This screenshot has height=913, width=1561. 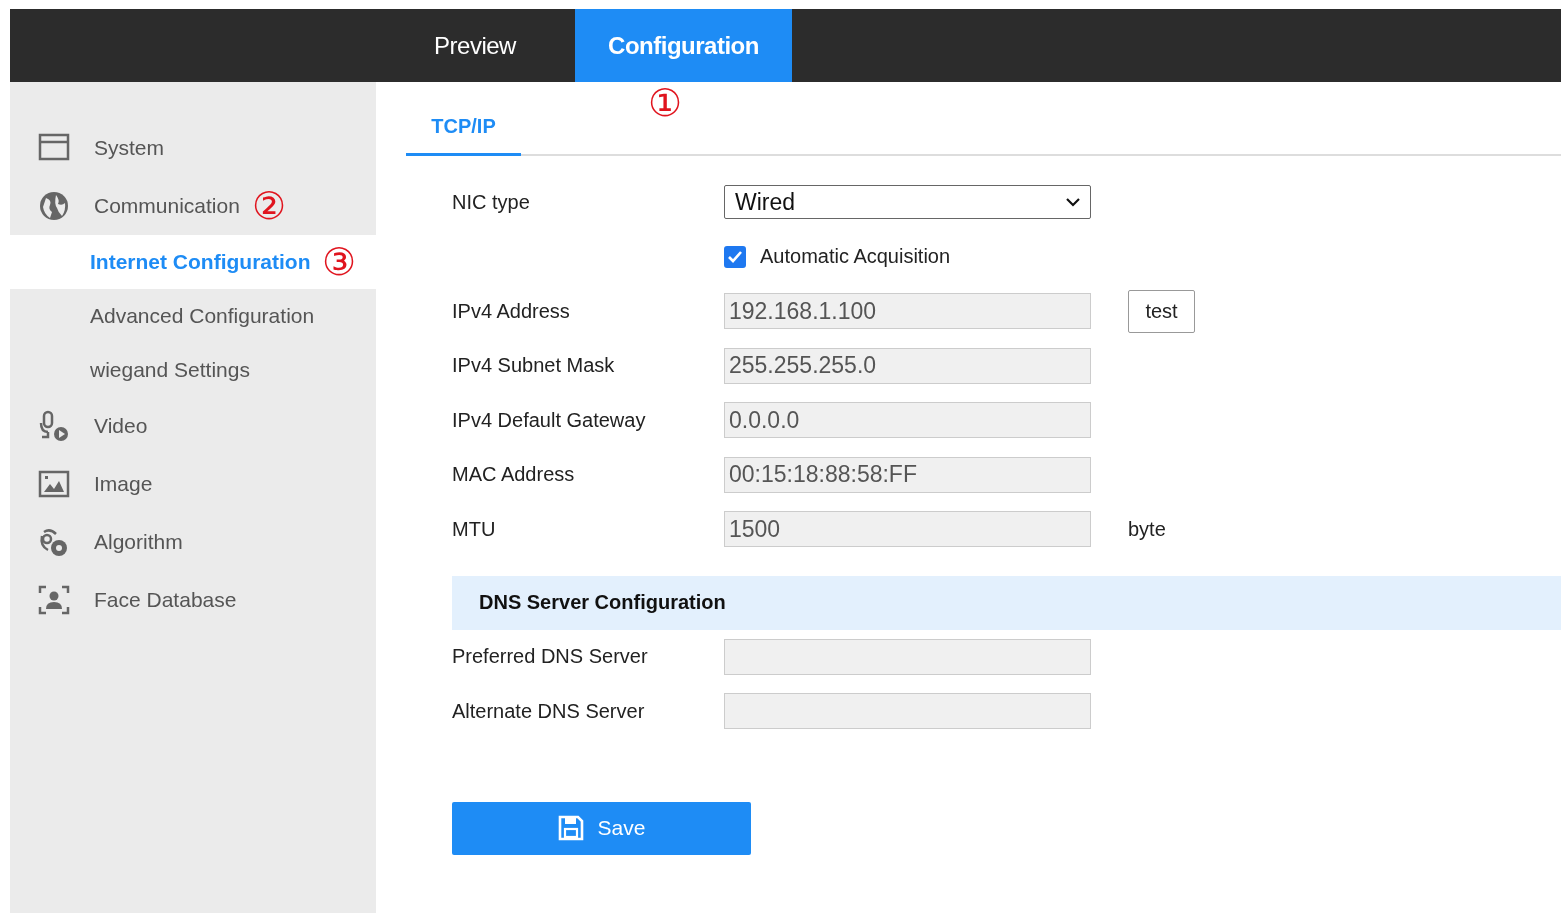 What do you see at coordinates (193, 316) in the screenshot?
I see `sidebar-subitem: Advanced Configuration` at bounding box center [193, 316].